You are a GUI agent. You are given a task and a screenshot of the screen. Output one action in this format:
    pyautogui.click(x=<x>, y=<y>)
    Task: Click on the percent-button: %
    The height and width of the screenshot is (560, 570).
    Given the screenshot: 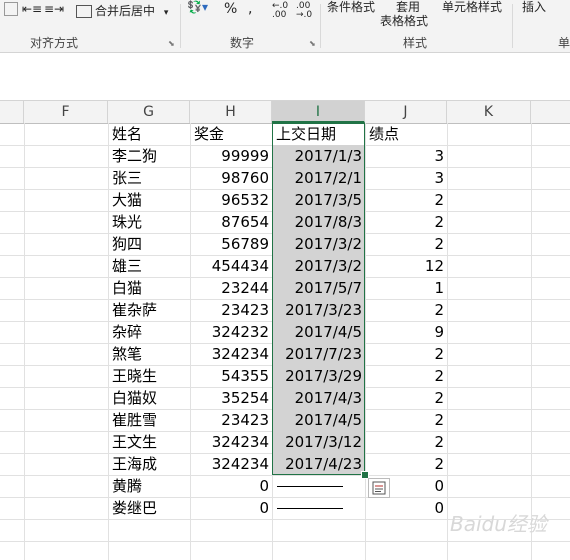 What is the action you would take?
    pyautogui.click(x=230, y=9)
    